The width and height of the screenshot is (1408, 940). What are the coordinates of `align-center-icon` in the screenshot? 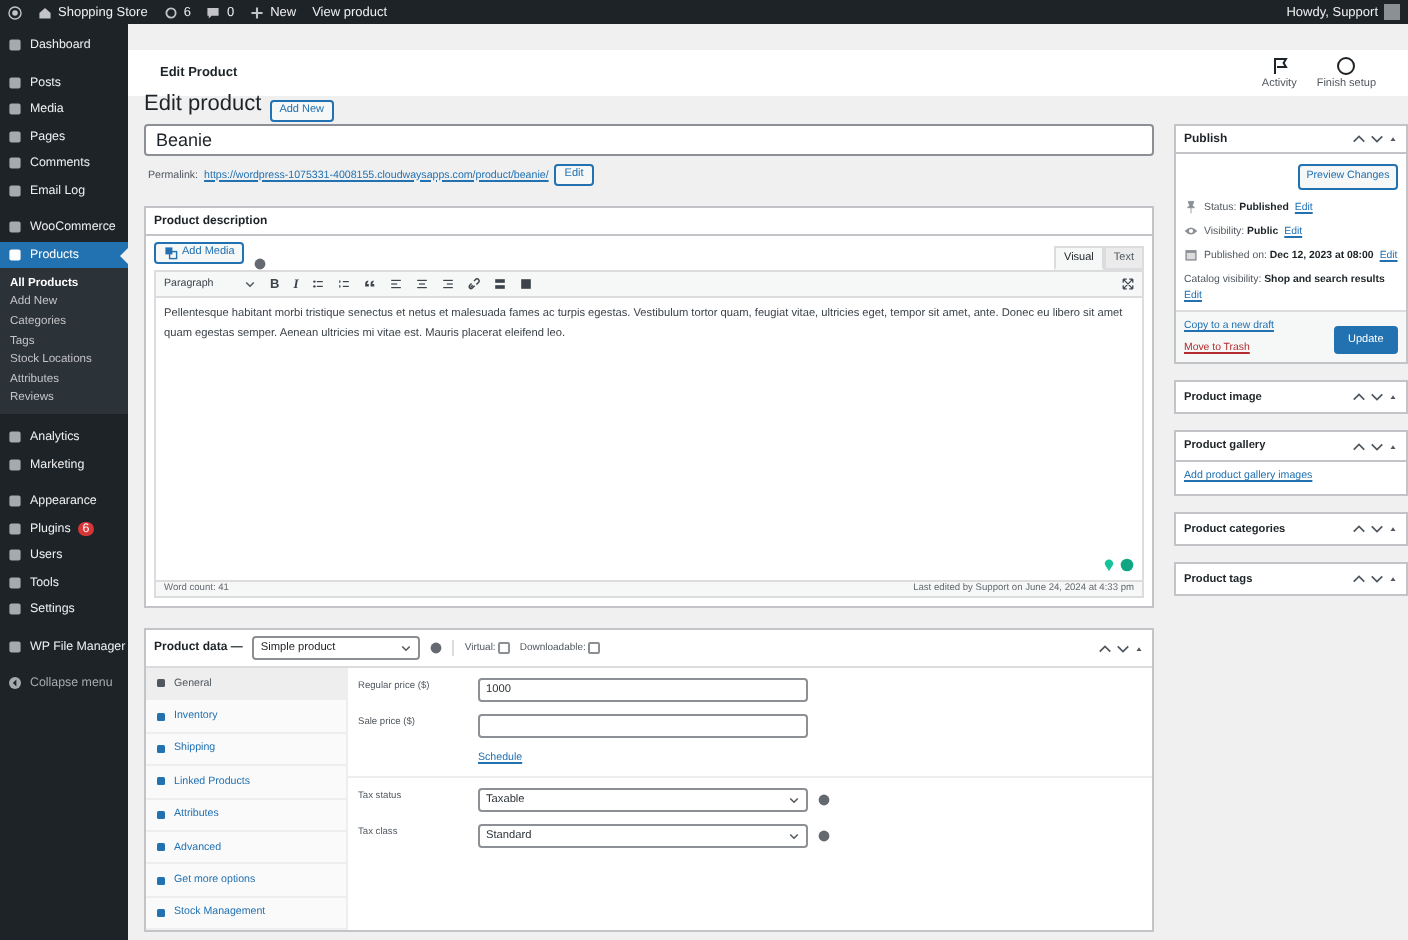 It's located at (422, 284).